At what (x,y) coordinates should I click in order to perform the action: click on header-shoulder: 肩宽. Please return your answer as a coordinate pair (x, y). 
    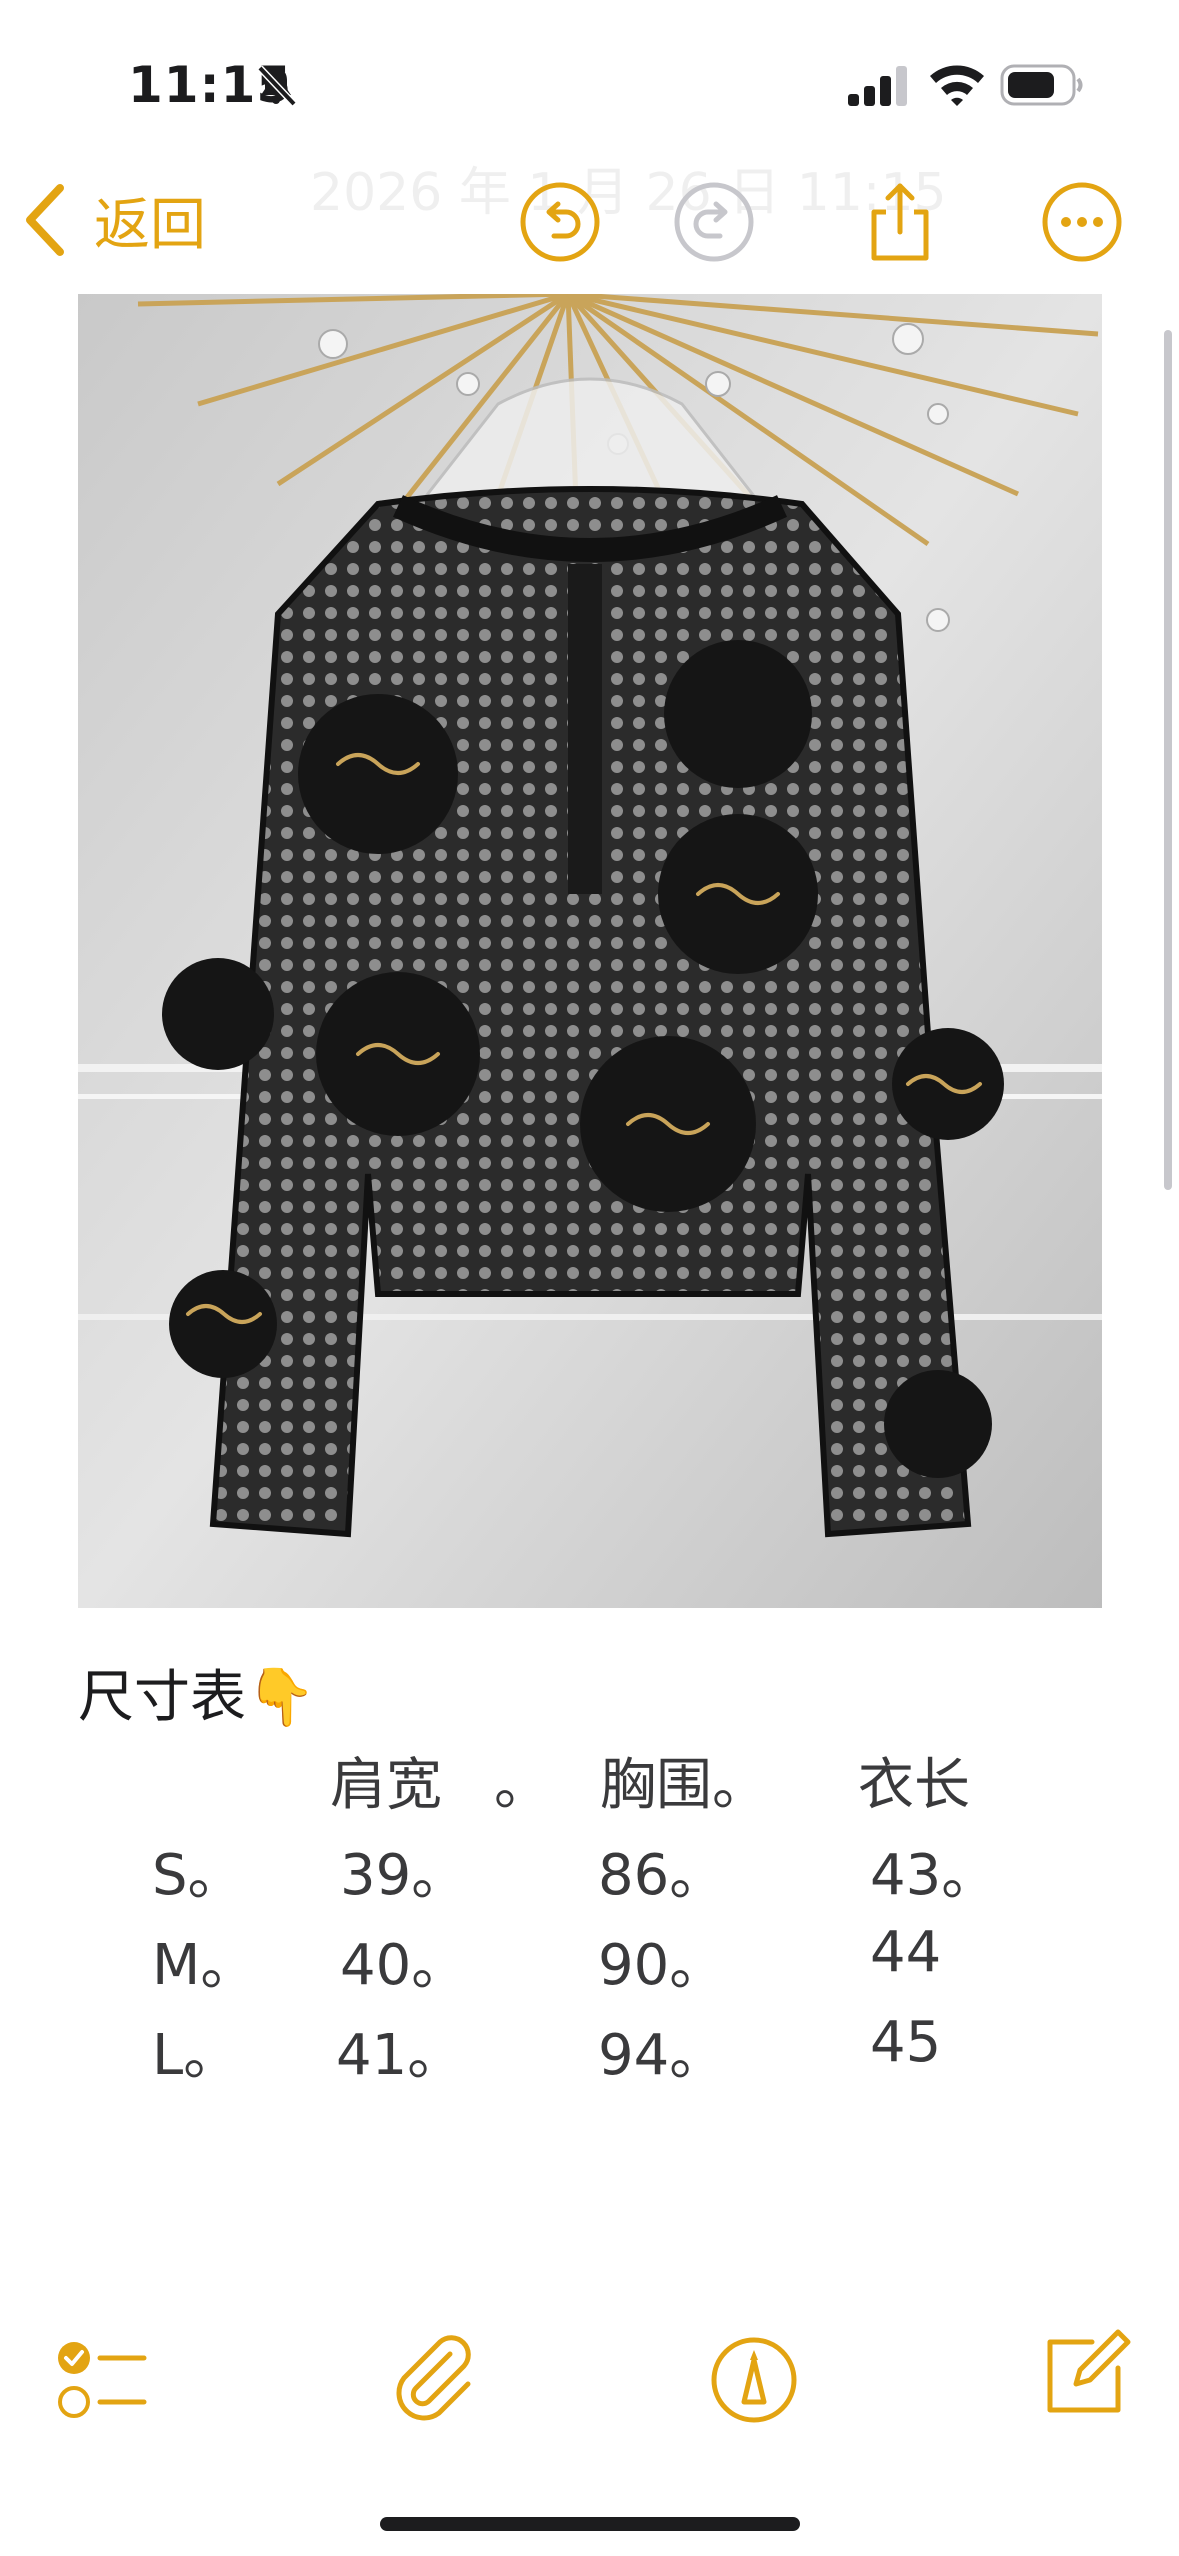
    Looking at the image, I should click on (386, 1785).